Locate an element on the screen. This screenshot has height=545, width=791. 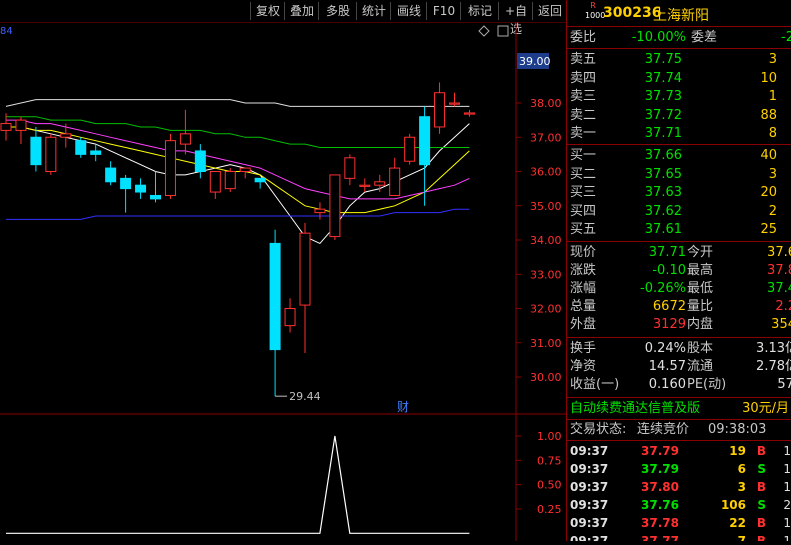
ask-label: 卖一 is located at coordinates (583, 133).